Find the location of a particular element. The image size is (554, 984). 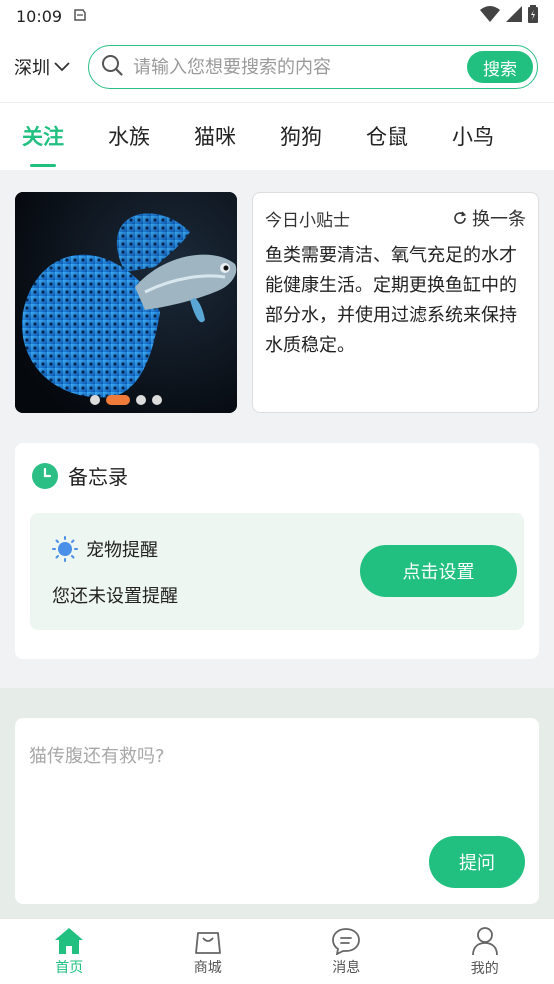

battery-icon is located at coordinates (533, 16).